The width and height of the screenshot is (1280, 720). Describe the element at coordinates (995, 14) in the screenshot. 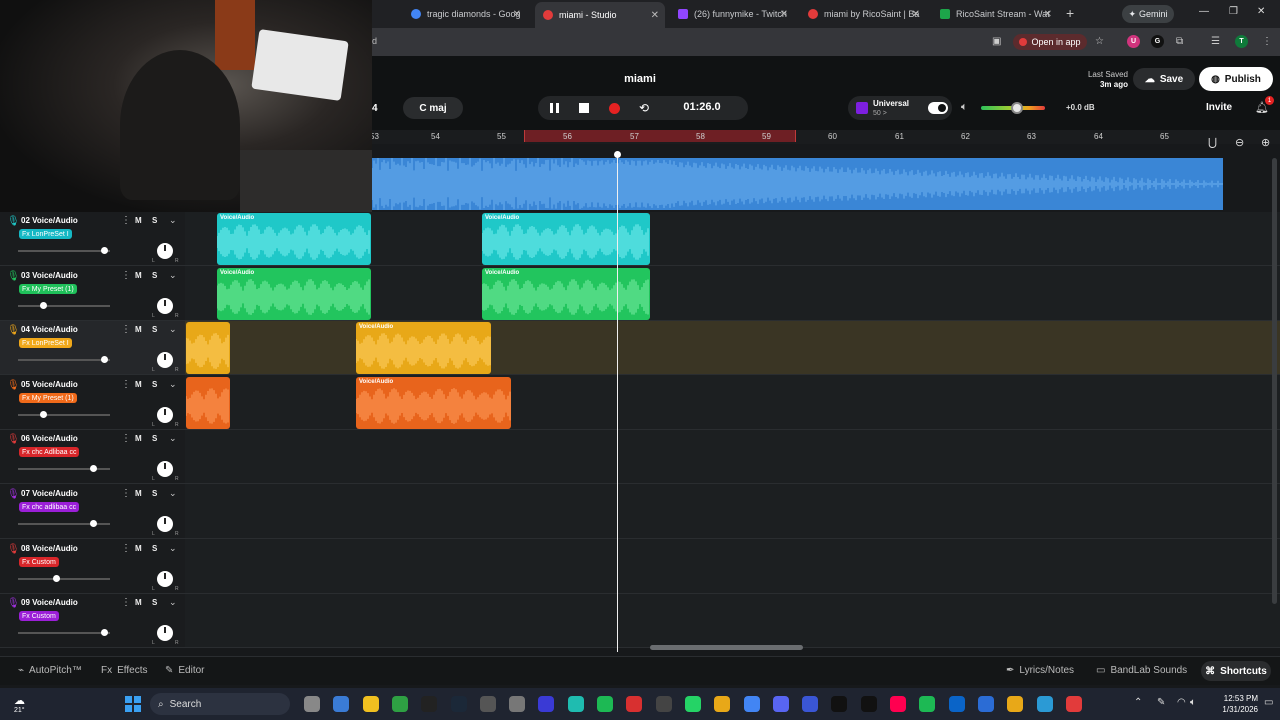

I see `tab-stream: RicoSaint Stream - Wat ✕` at that location.